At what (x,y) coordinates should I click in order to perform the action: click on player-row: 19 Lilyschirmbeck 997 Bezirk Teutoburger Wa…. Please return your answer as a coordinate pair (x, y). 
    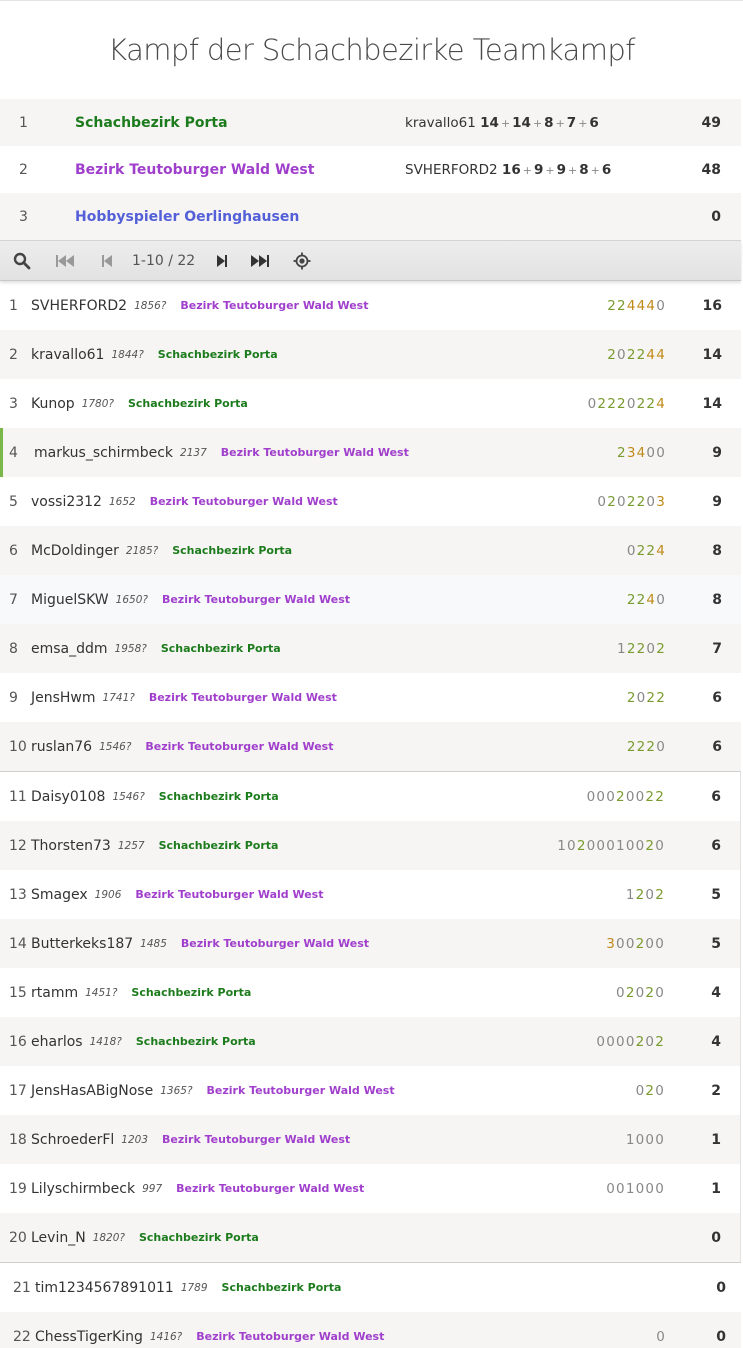
    Looking at the image, I should click on (370, 1188).